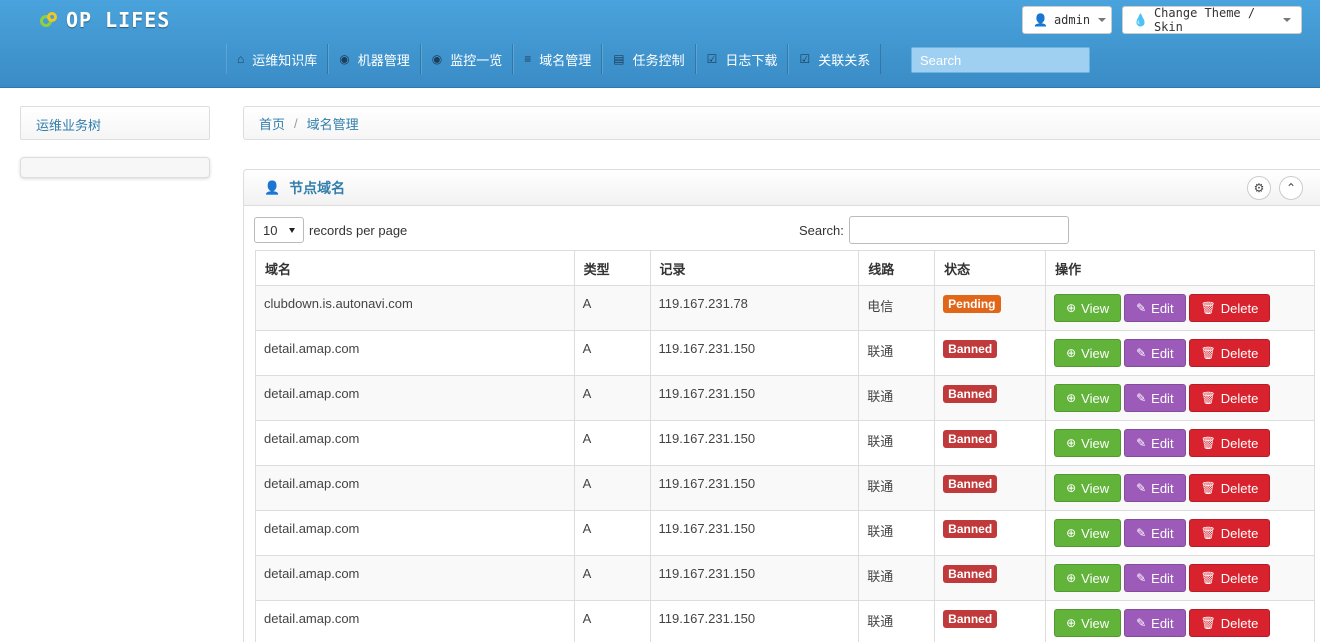  I want to click on user-icon: 👤, so click(272, 187).